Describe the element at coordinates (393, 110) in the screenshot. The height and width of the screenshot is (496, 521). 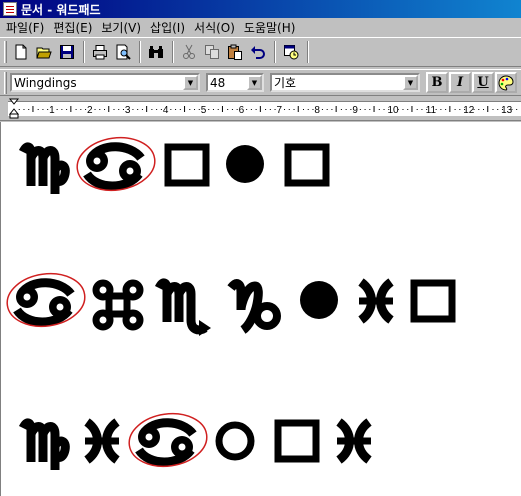
I see `ruler-label: 10` at that location.